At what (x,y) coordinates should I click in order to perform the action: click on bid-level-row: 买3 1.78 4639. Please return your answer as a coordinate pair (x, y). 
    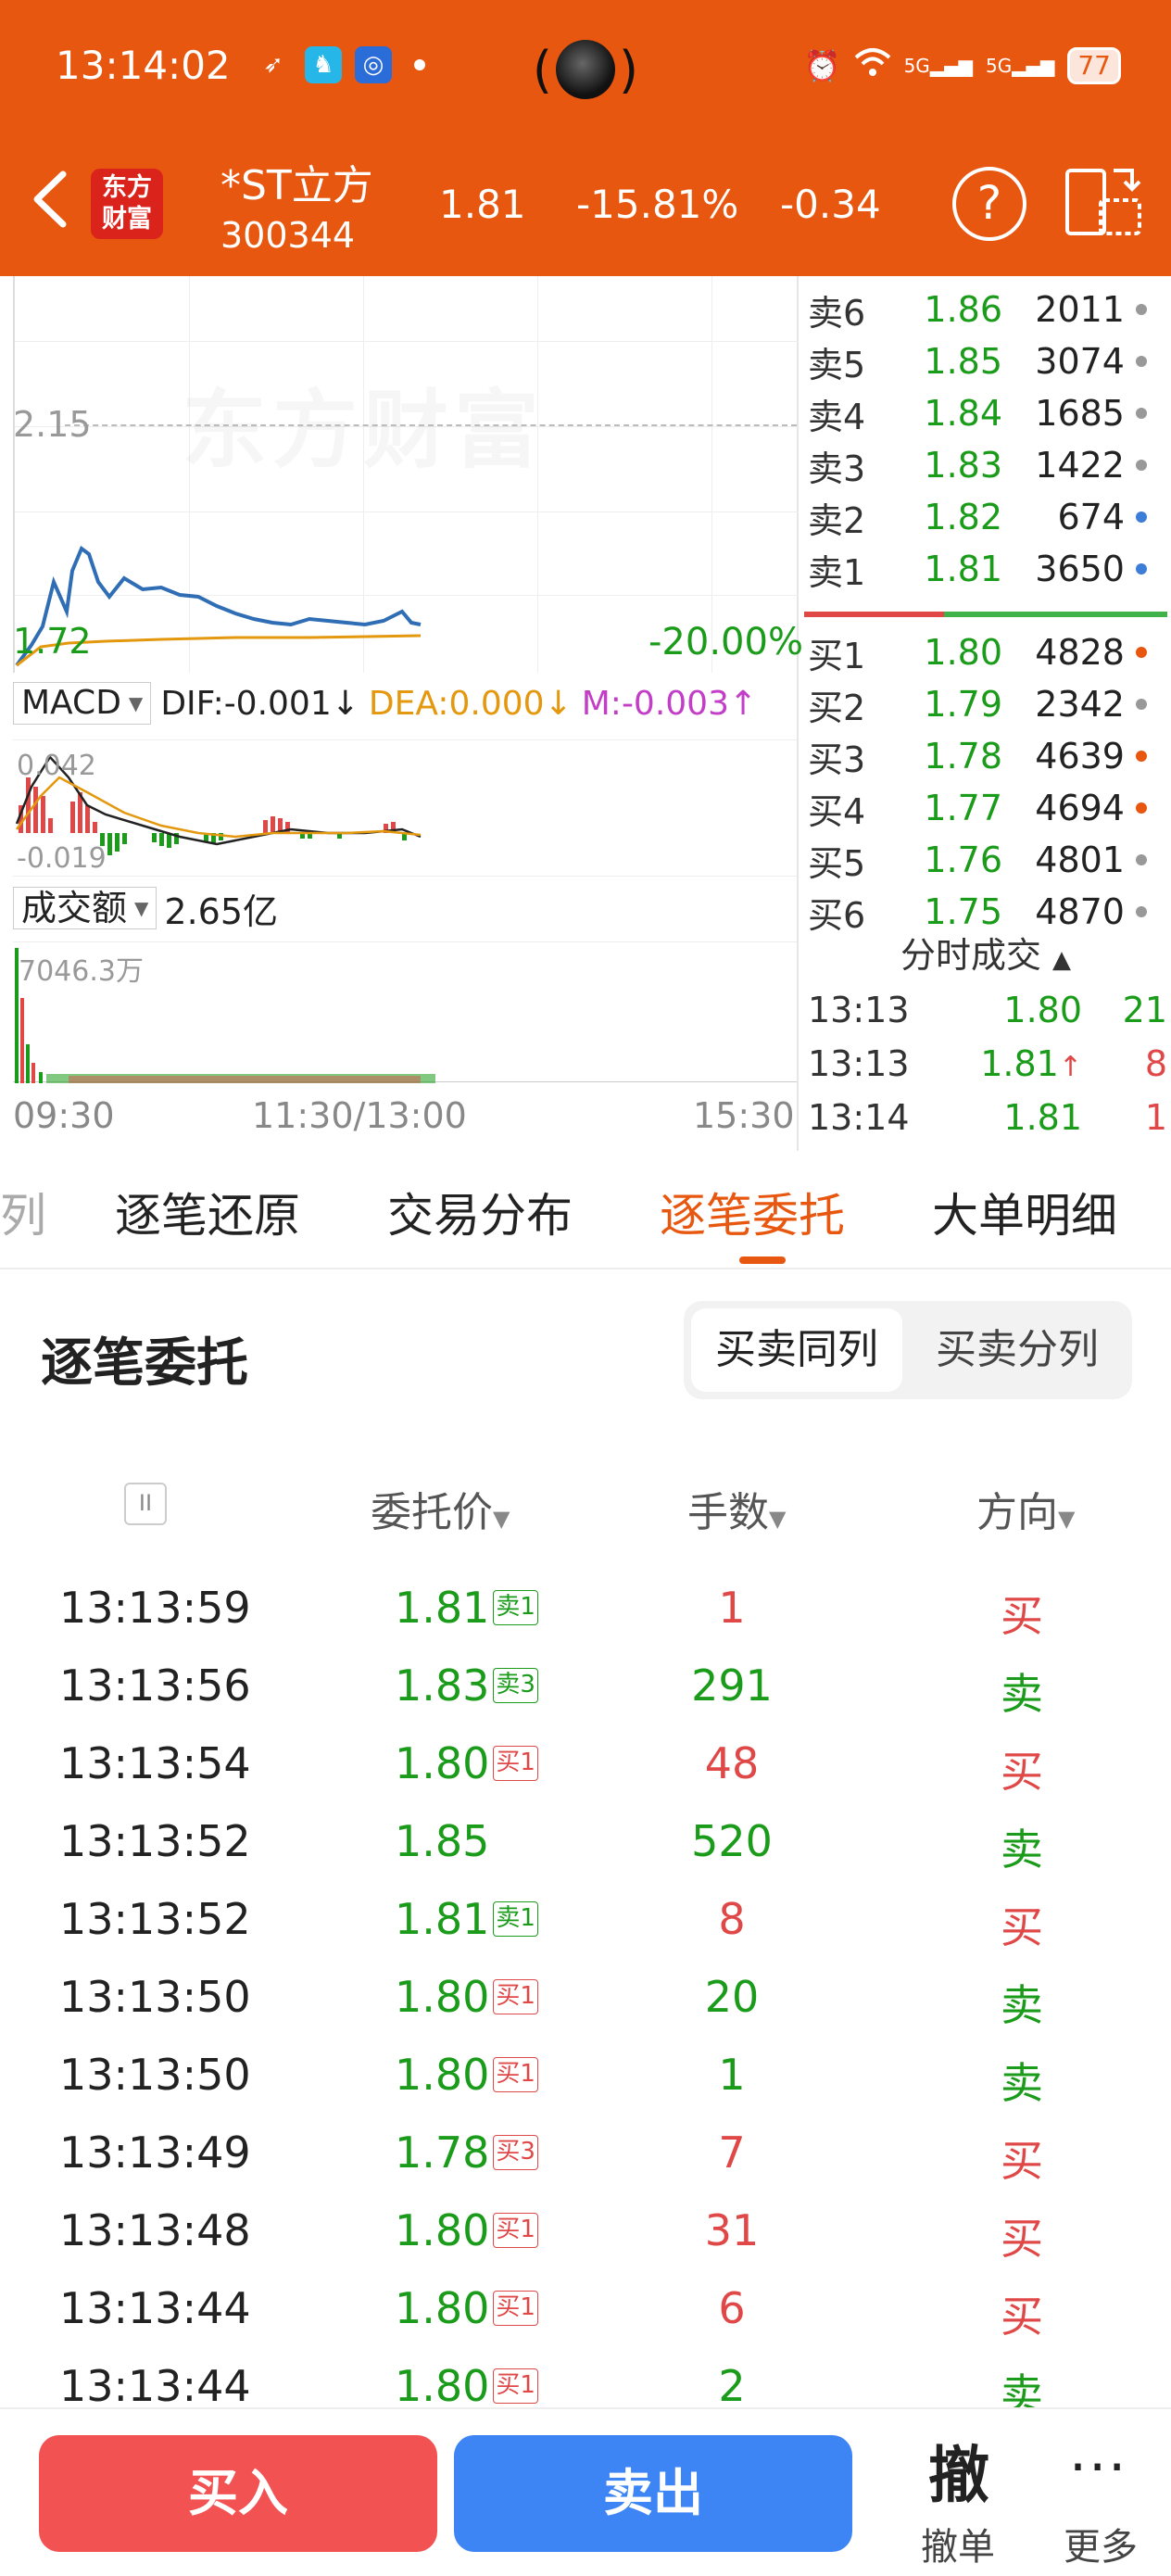
    Looking at the image, I should click on (990, 756).